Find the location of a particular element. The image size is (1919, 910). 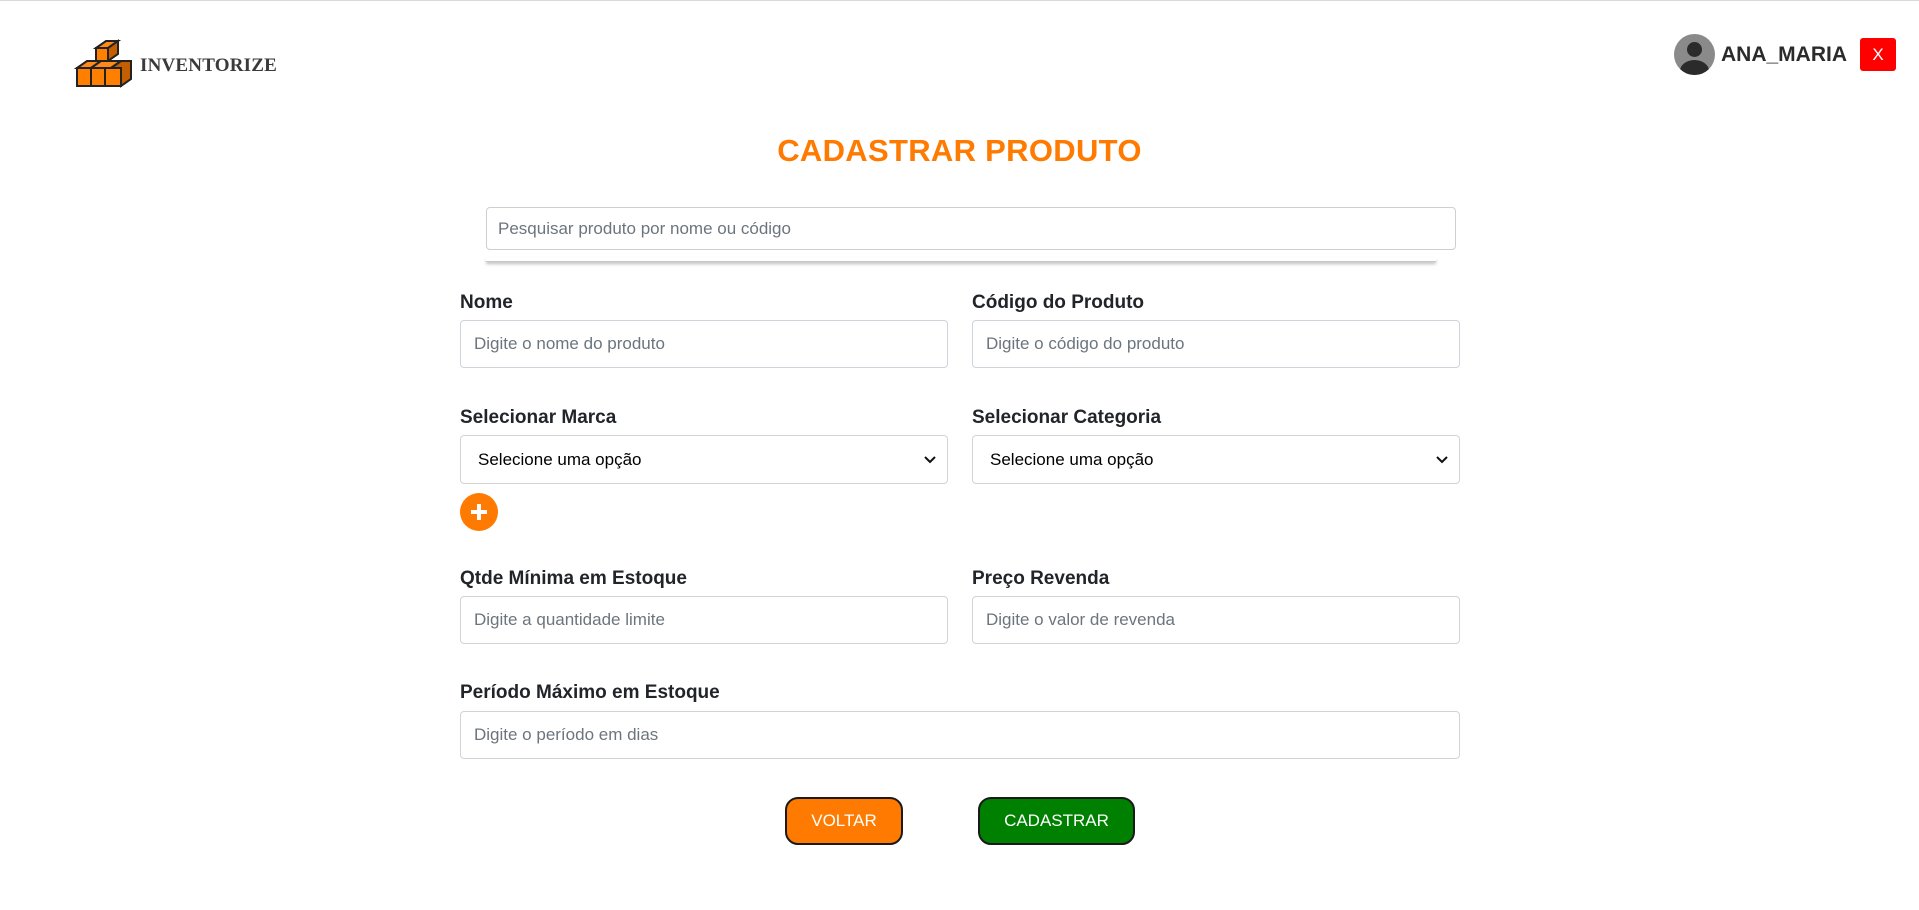

user-menu: ANA_MARIA X is located at coordinates (1785, 54).